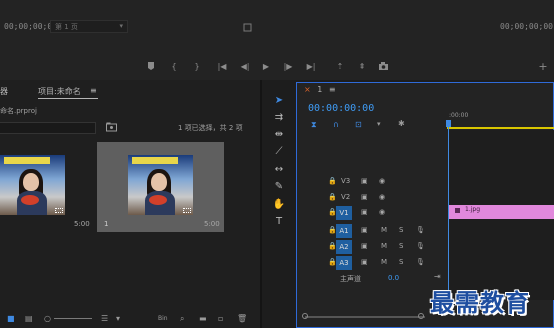 Image resolution: width=554 pixels, height=328 pixels. What do you see at coordinates (242, 318) in the screenshot?
I see `delete-icon: 🗑` at bounding box center [242, 318].